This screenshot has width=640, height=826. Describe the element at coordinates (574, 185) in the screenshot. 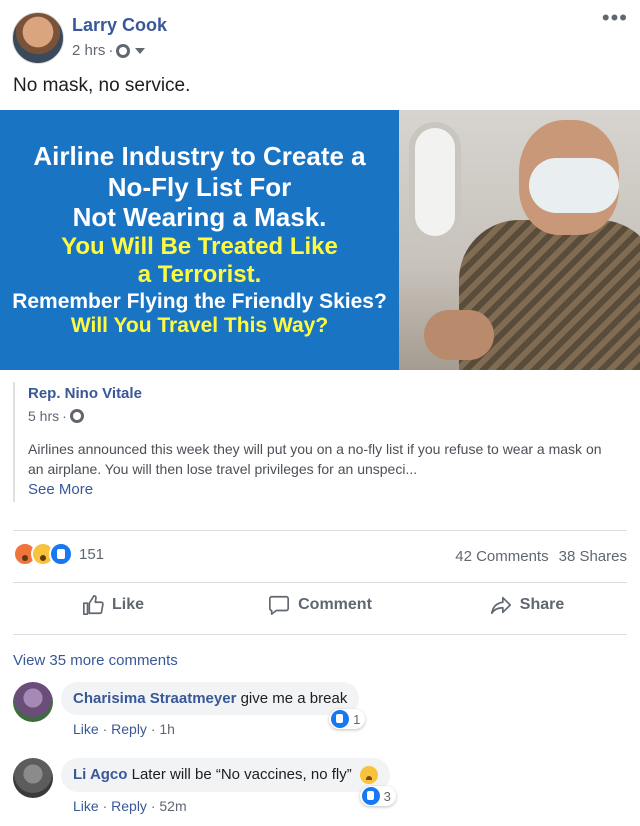

I see `face-mask` at that location.